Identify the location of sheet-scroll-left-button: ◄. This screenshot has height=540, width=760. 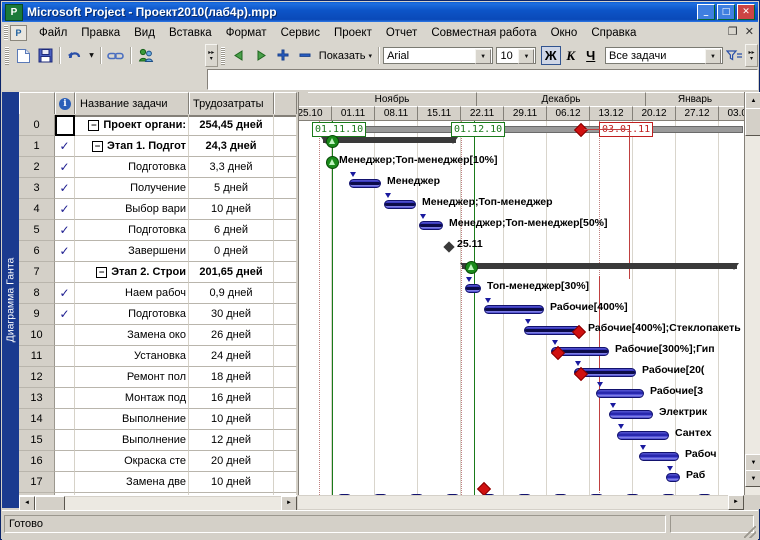
(27, 503).